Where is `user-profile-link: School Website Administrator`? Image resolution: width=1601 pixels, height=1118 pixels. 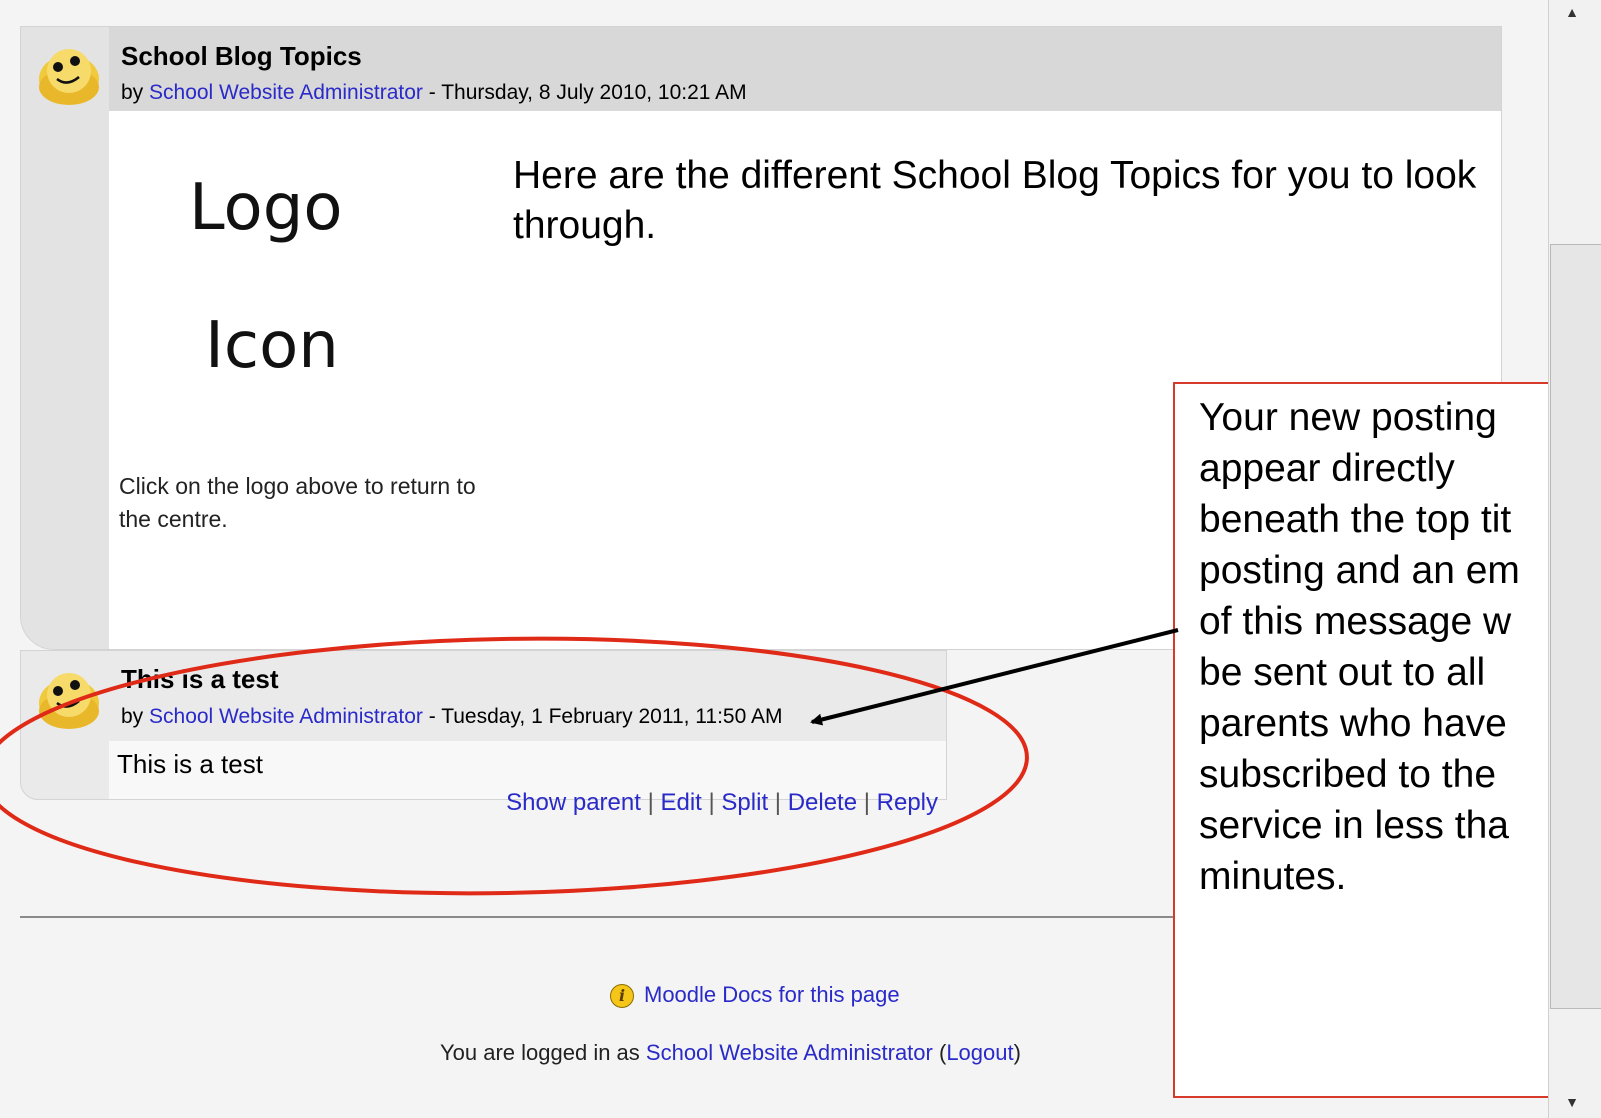 user-profile-link: School Website Administrator is located at coordinates (789, 1052).